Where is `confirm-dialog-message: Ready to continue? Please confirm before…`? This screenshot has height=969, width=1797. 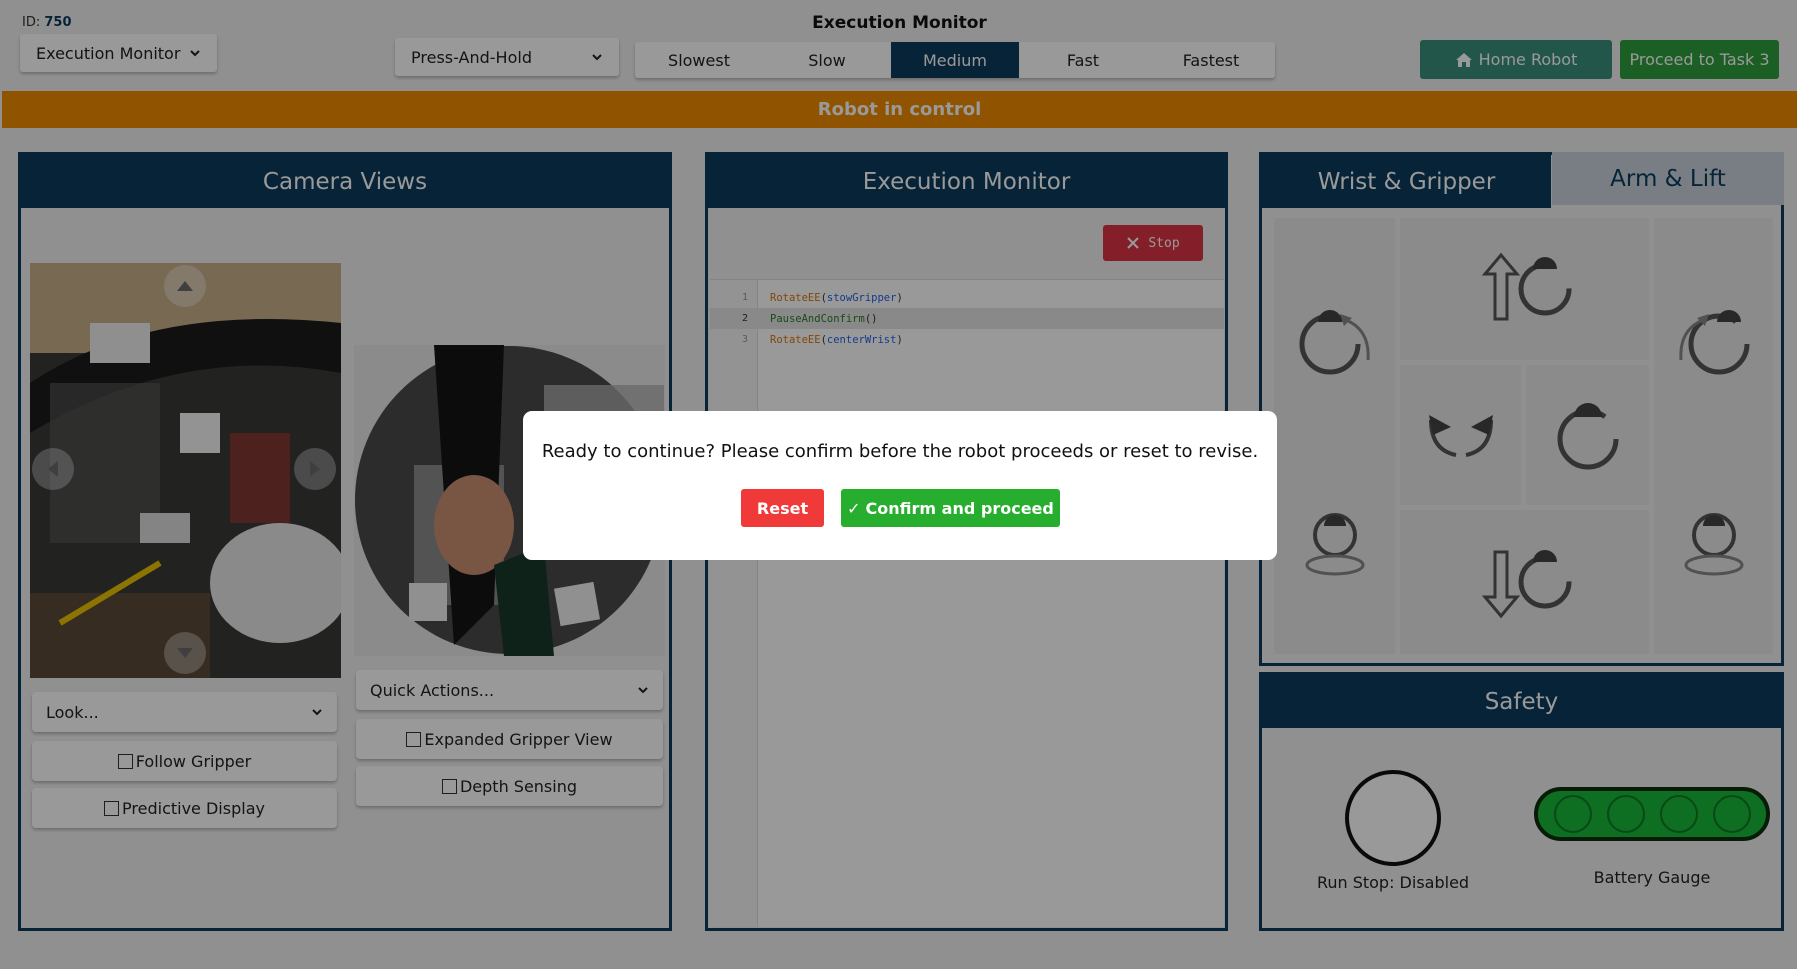
confirm-dialog-message: Ready to continue? Please confirm before… is located at coordinates (900, 451).